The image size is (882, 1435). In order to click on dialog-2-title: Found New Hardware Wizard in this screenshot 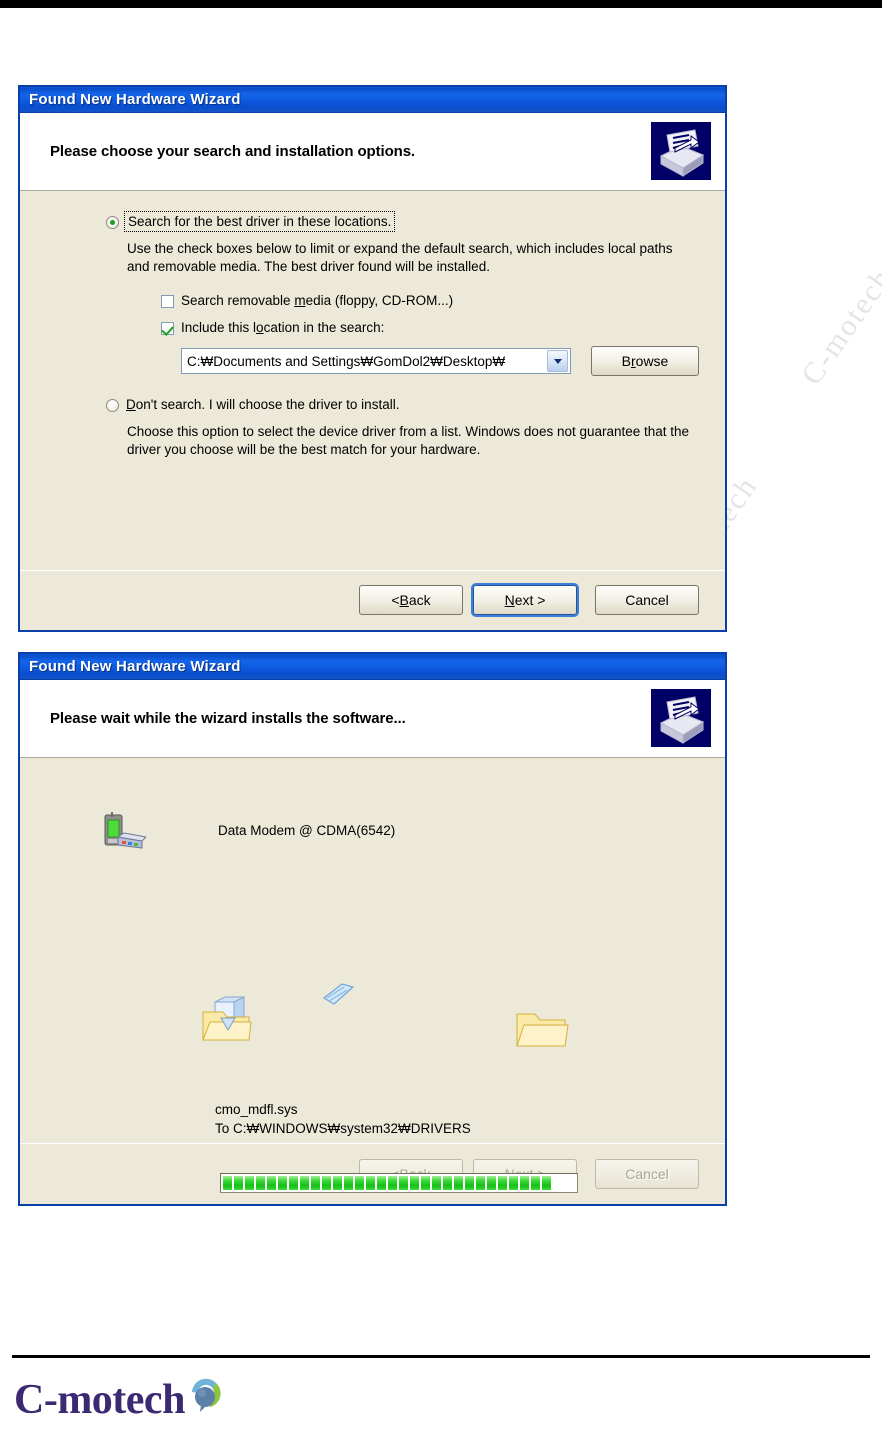, I will do `click(135, 666)`.